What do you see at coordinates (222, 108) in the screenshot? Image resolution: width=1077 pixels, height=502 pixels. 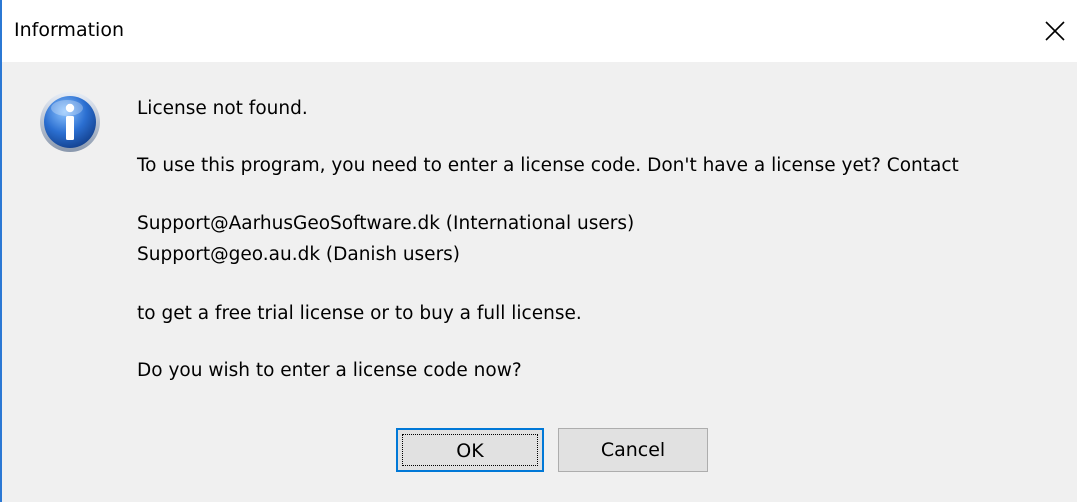 I see `message-line-1: License not found.` at bounding box center [222, 108].